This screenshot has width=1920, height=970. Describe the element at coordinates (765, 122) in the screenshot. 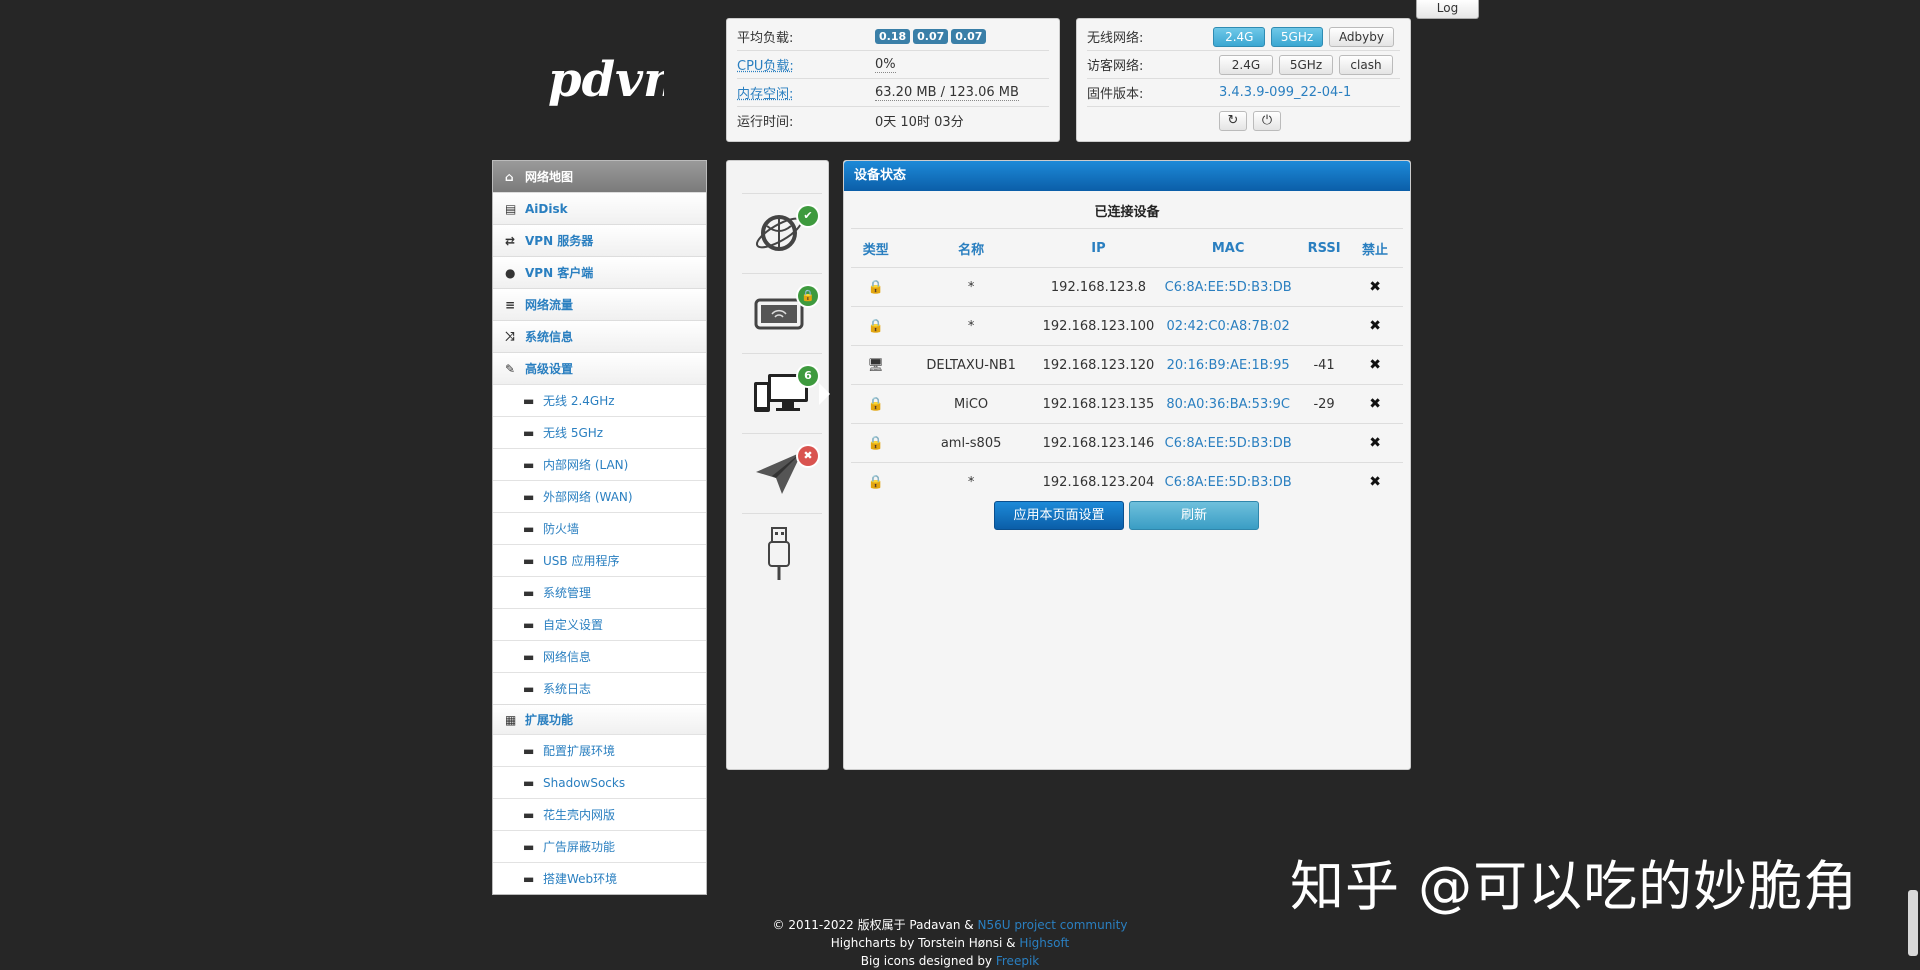

I see `uptime-label: 运行时间:` at that location.